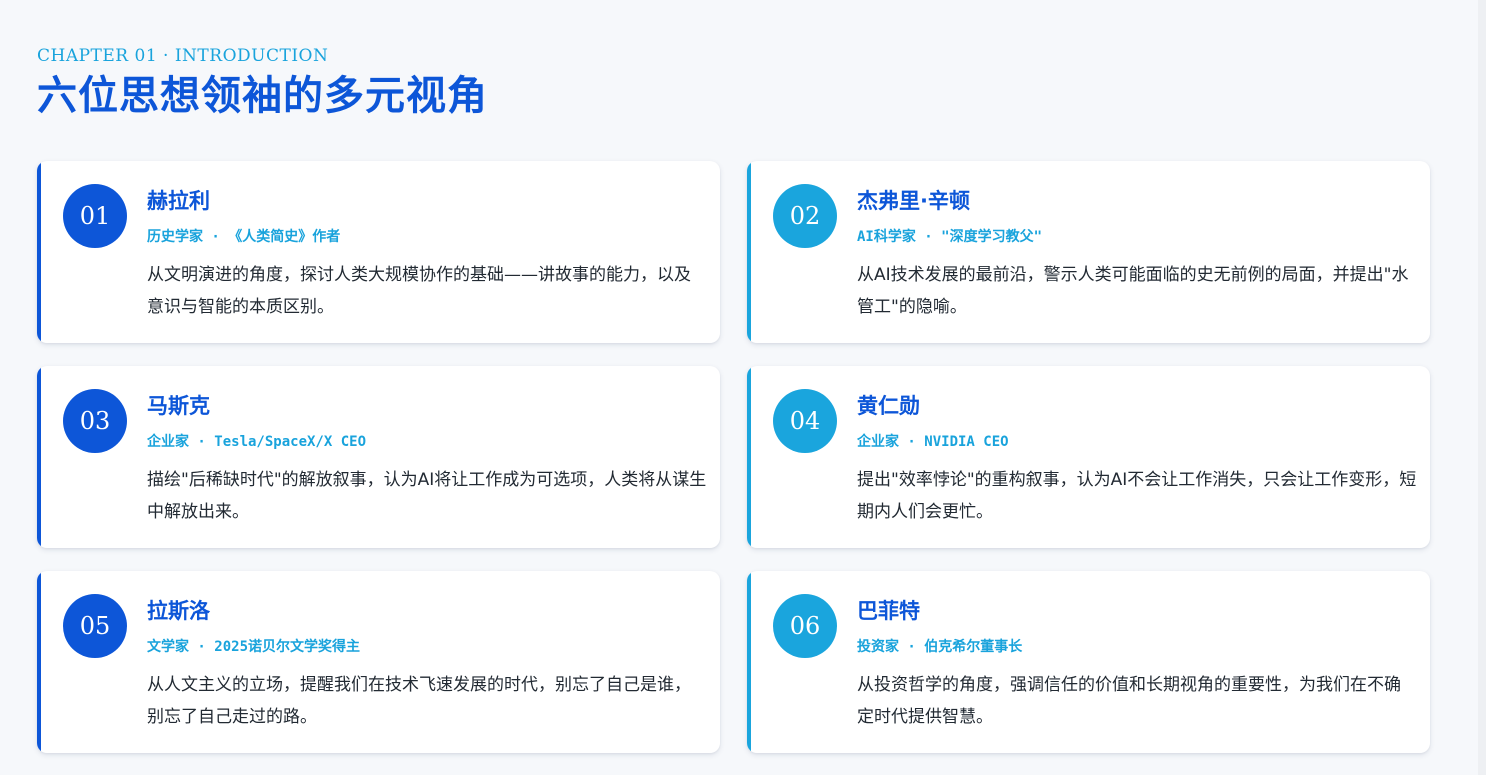 This screenshot has height=775, width=1486. What do you see at coordinates (805, 421) in the screenshot?
I see `number-badge: 04` at bounding box center [805, 421].